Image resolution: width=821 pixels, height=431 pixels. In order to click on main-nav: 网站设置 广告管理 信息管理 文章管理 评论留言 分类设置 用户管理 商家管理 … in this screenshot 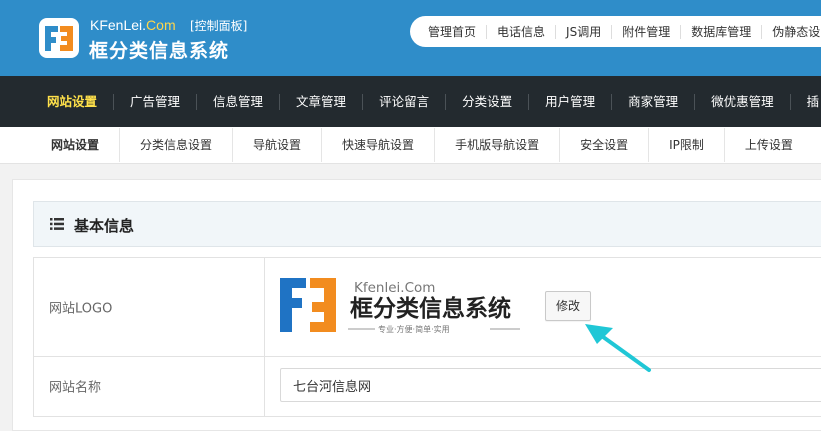, I will do `click(410, 101)`.